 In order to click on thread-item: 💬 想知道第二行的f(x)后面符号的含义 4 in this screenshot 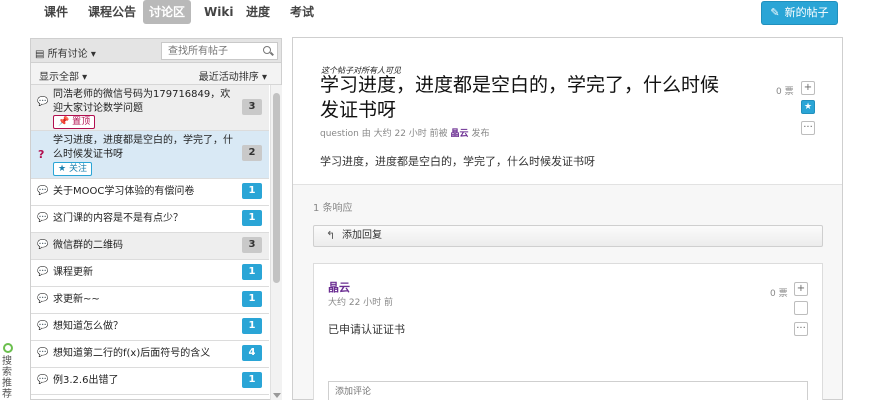, I will do `click(150, 354)`.